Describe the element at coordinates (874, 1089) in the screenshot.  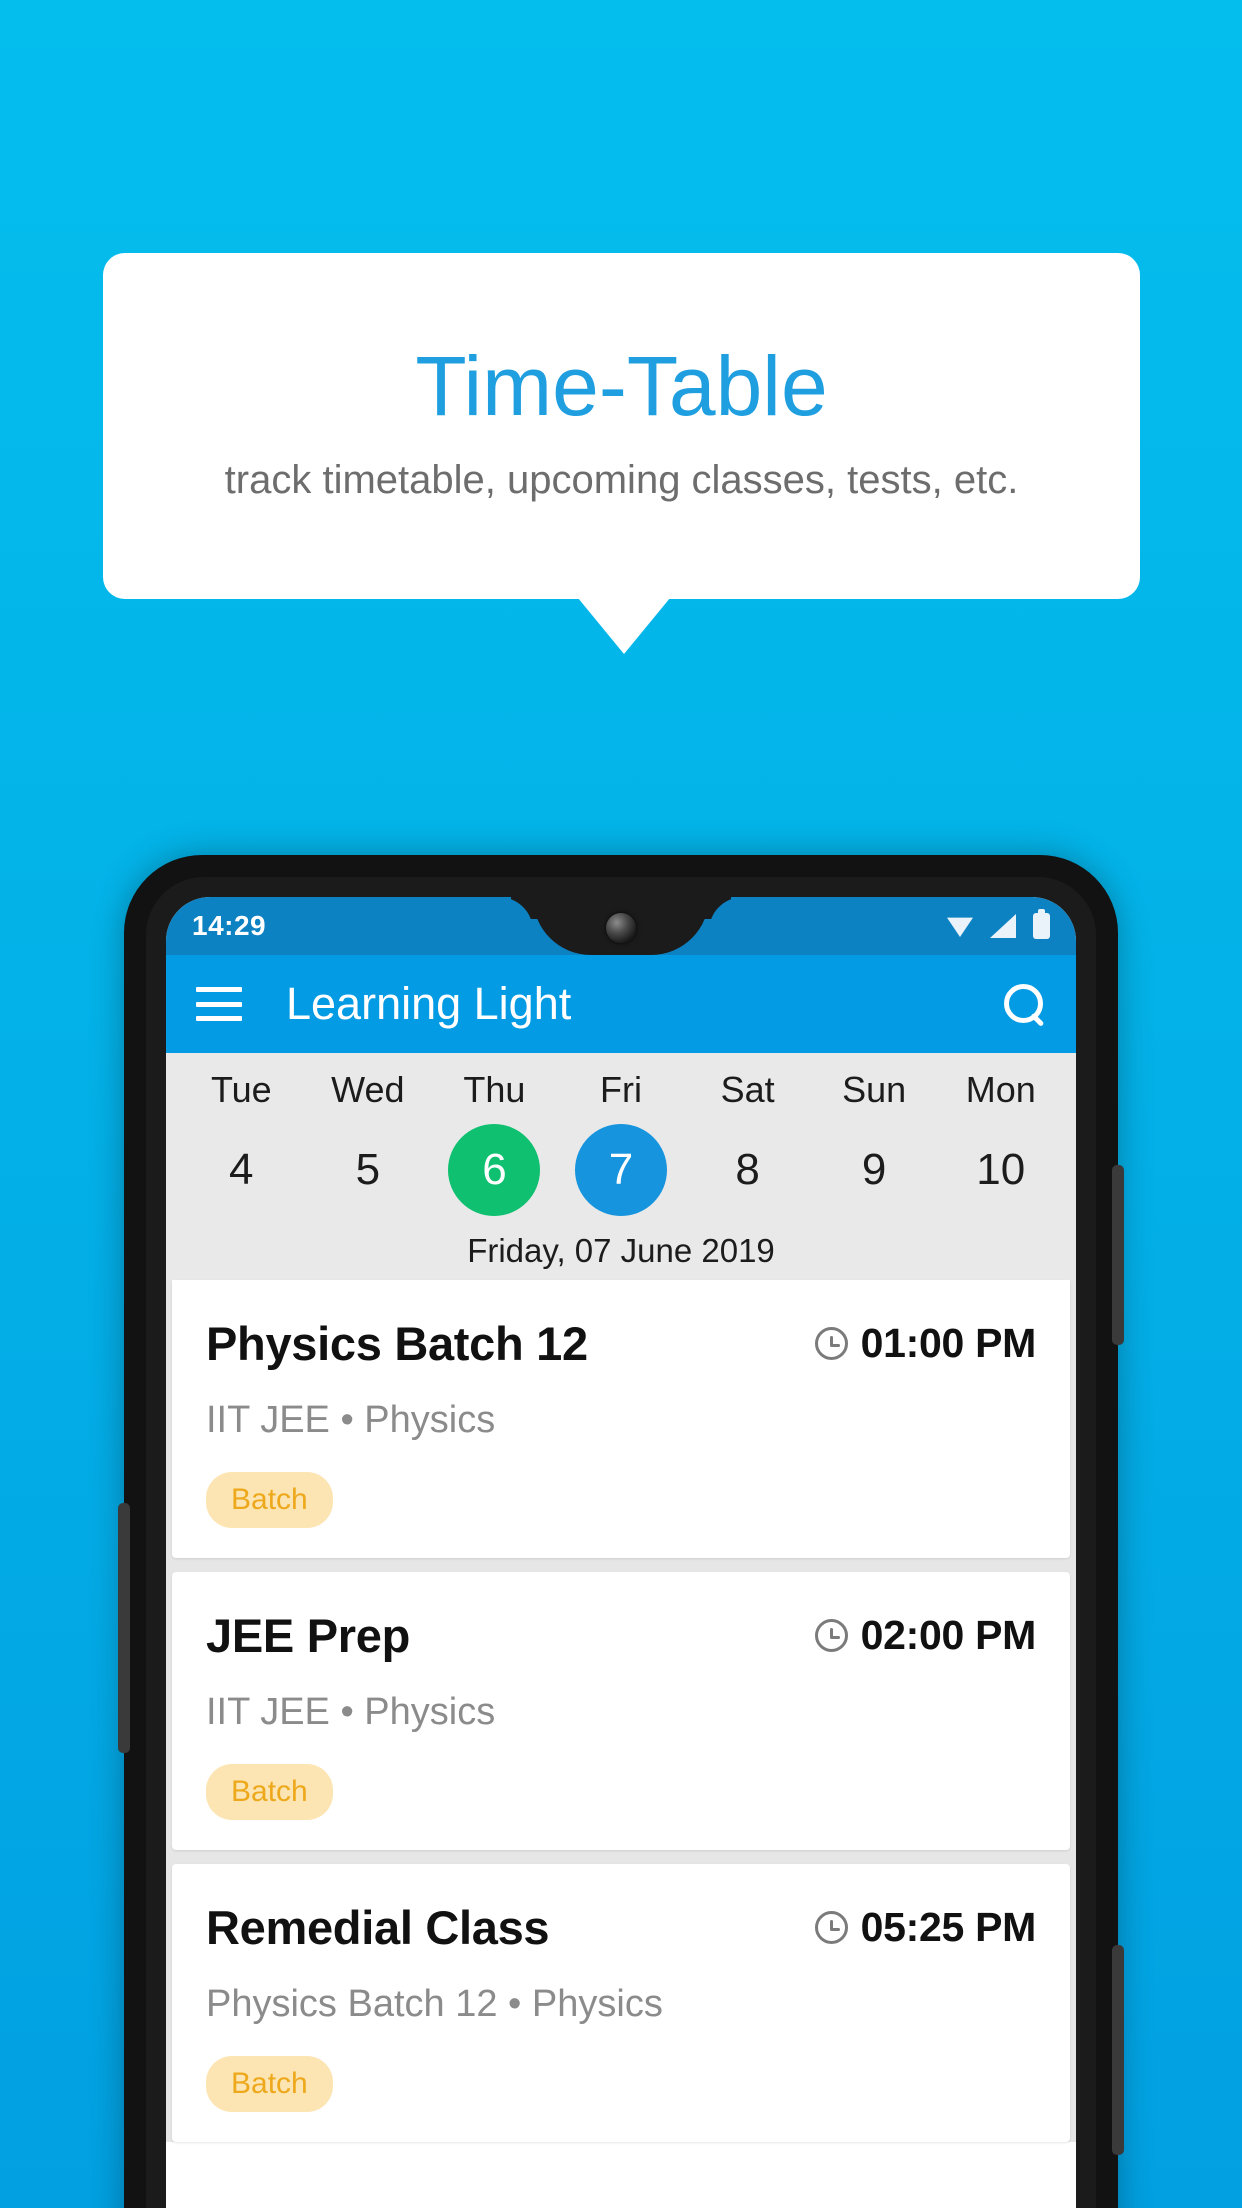
I see `day-name: Sun` at that location.